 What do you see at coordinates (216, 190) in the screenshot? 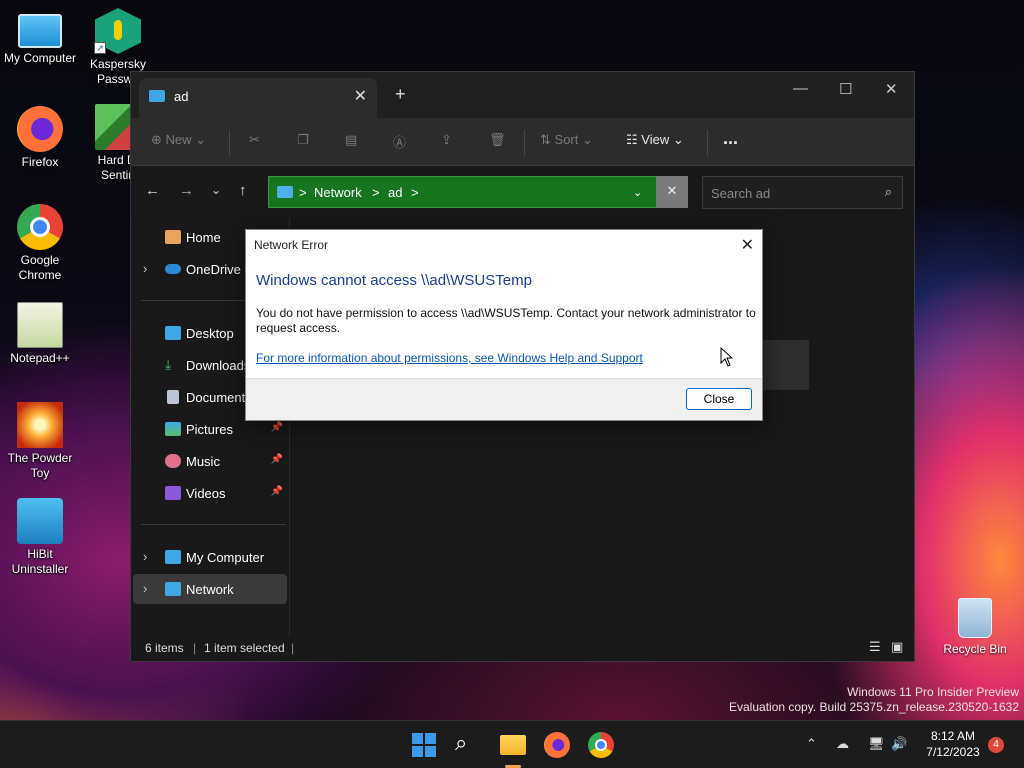
I see `recent-locations-button: ⌄` at bounding box center [216, 190].